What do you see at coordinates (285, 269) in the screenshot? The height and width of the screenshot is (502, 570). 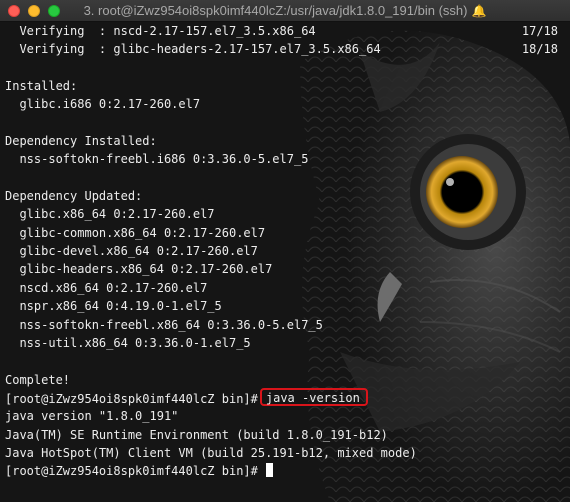 I see `terminal-line: glibc-headers.x86_64 0:2.17-260.el7` at bounding box center [285, 269].